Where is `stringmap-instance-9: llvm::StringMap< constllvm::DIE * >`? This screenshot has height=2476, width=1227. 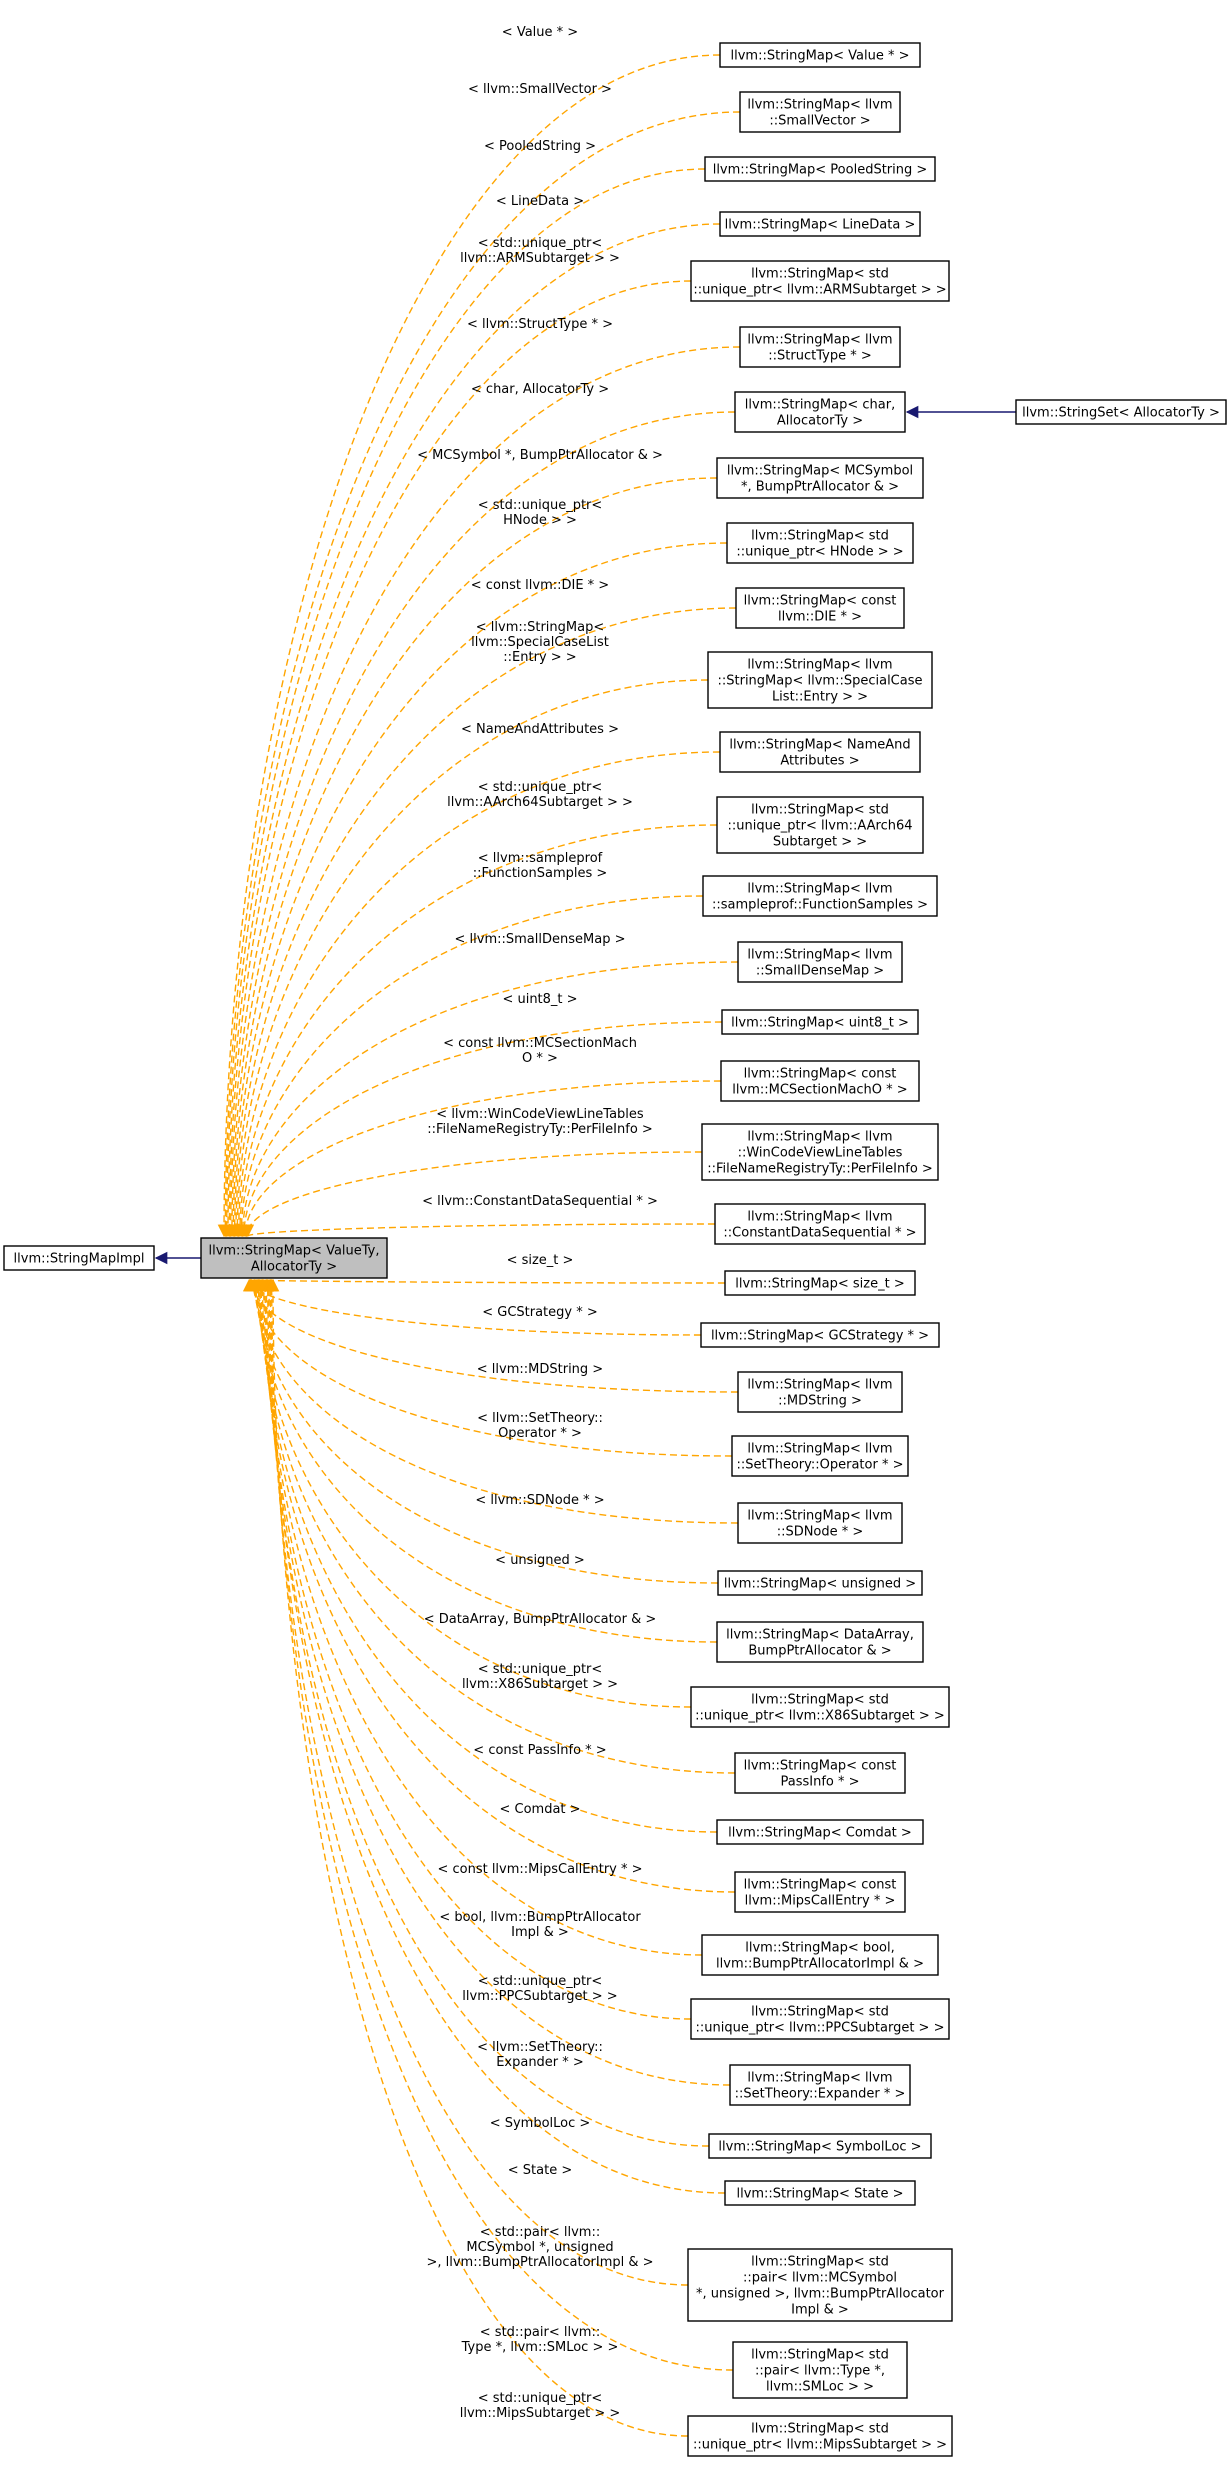 stringmap-instance-9: llvm::StringMap< constllvm::DIE * > is located at coordinates (820, 608).